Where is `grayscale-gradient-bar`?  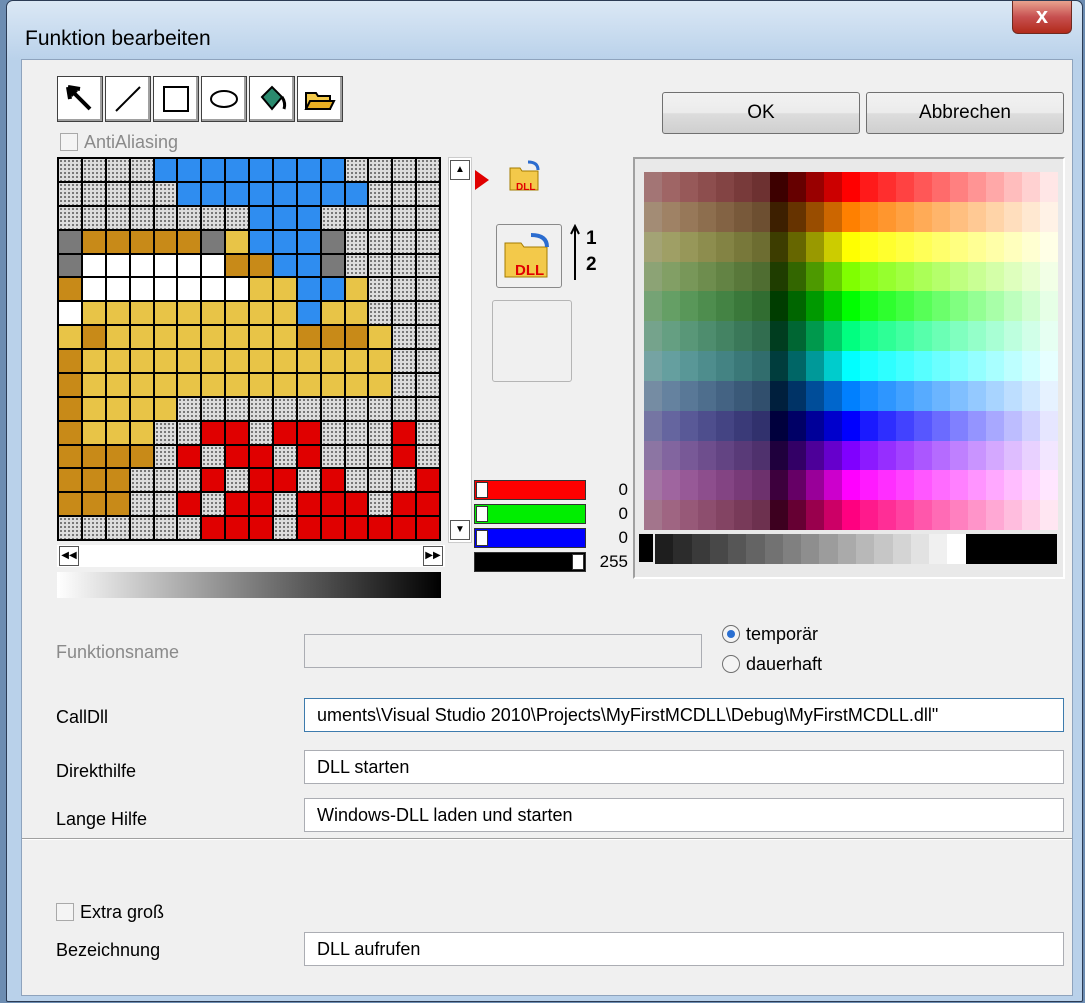 grayscale-gradient-bar is located at coordinates (249, 585).